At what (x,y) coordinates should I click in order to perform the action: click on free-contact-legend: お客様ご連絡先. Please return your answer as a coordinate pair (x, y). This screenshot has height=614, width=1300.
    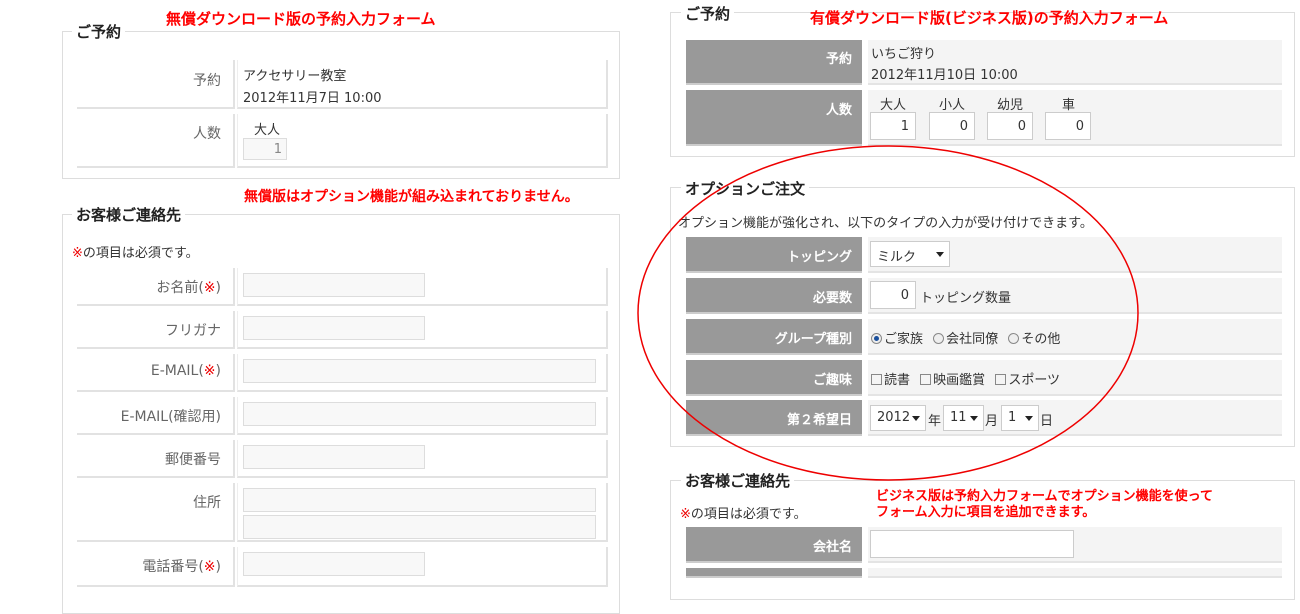
    Looking at the image, I should click on (129, 214).